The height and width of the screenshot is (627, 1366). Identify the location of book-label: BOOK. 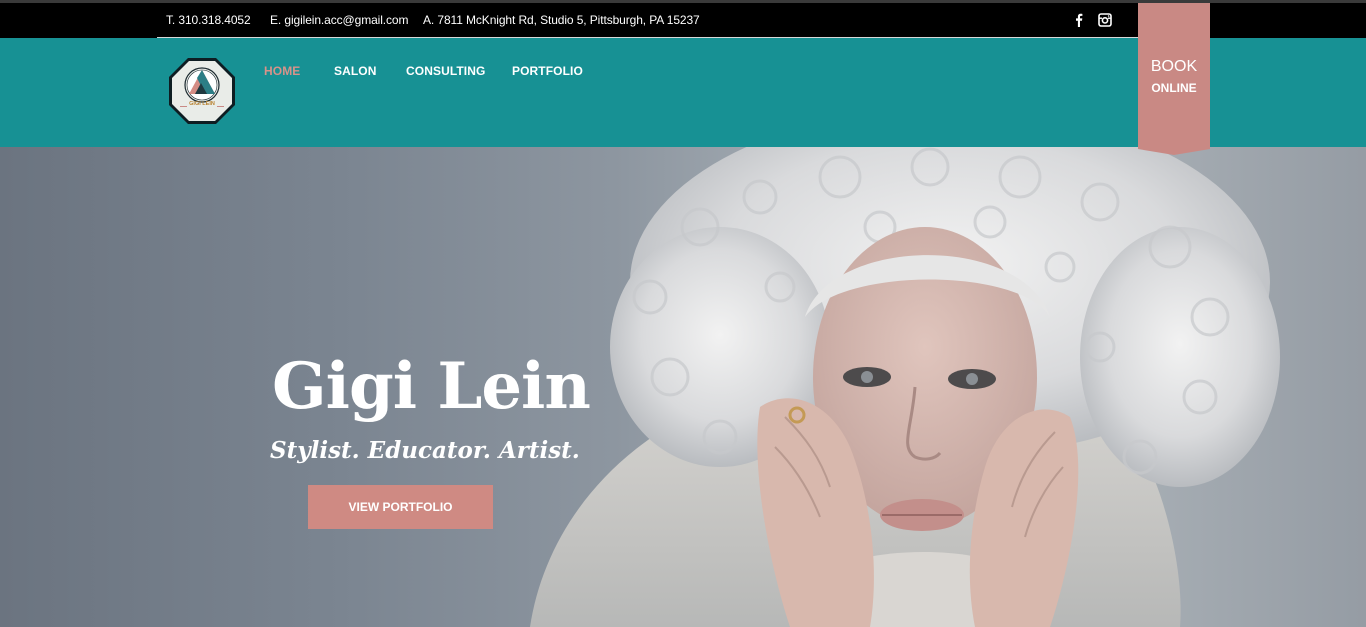
(1174, 66).